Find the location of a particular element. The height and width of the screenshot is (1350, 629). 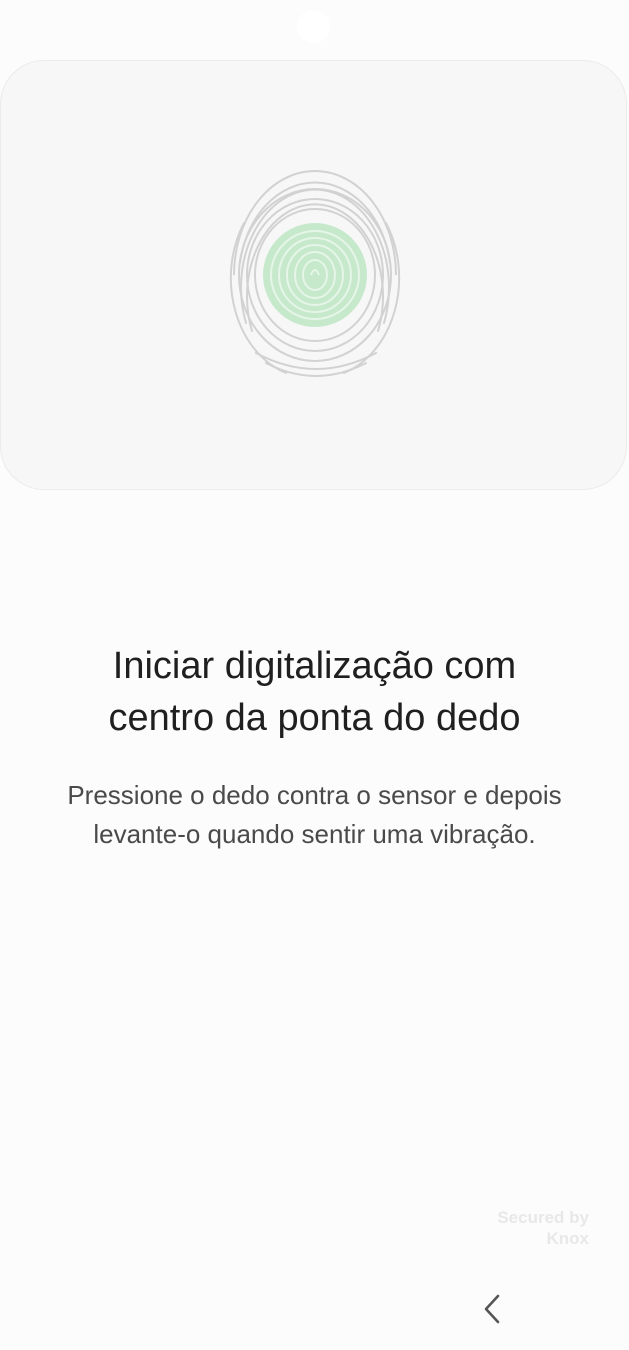

knox-line-1: Secured by is located at coordinates (543, 1217).